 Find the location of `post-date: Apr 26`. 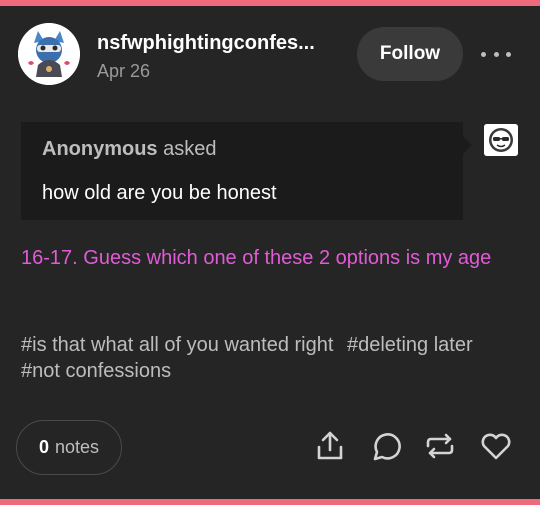

post-date: Apr 26 is located at coordinates (124, 71).